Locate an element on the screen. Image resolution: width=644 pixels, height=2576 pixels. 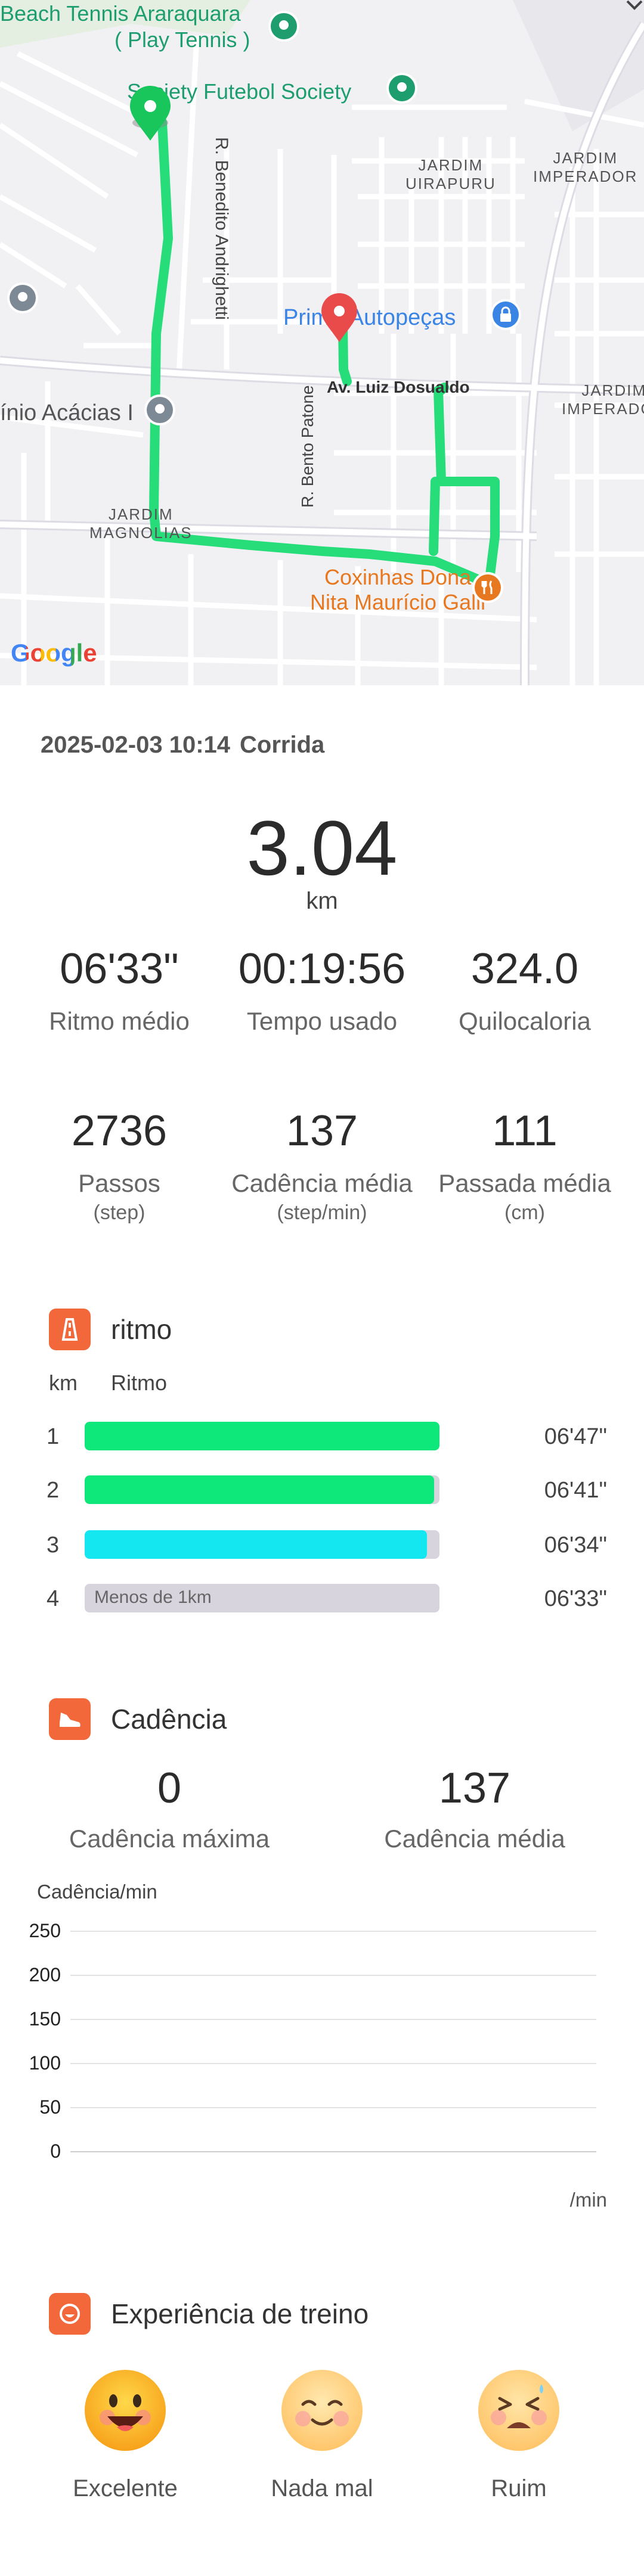
pace-bar-track: Menos de 1km is located at coordinates (262, 1598).